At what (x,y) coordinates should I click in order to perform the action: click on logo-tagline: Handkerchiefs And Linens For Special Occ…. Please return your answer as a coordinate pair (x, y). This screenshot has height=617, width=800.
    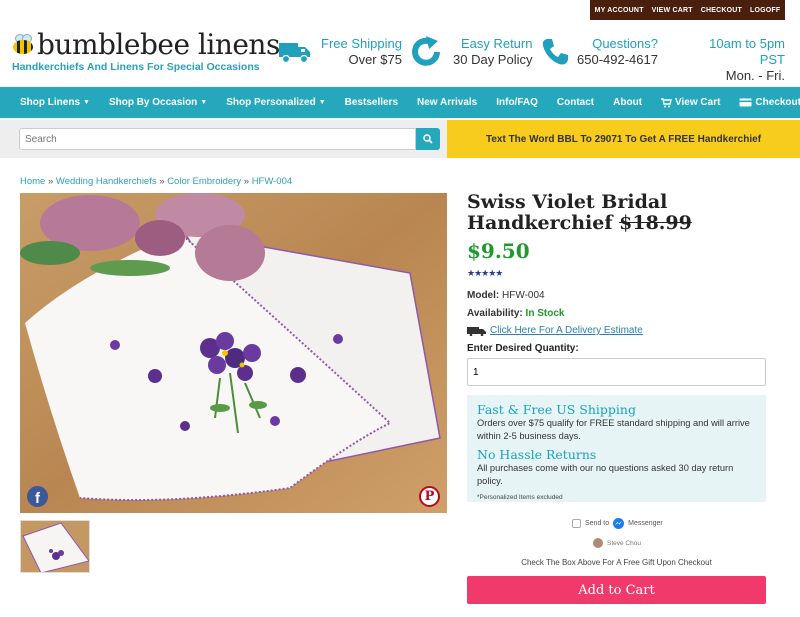
    Looking at the image, I should click on (136, 67).